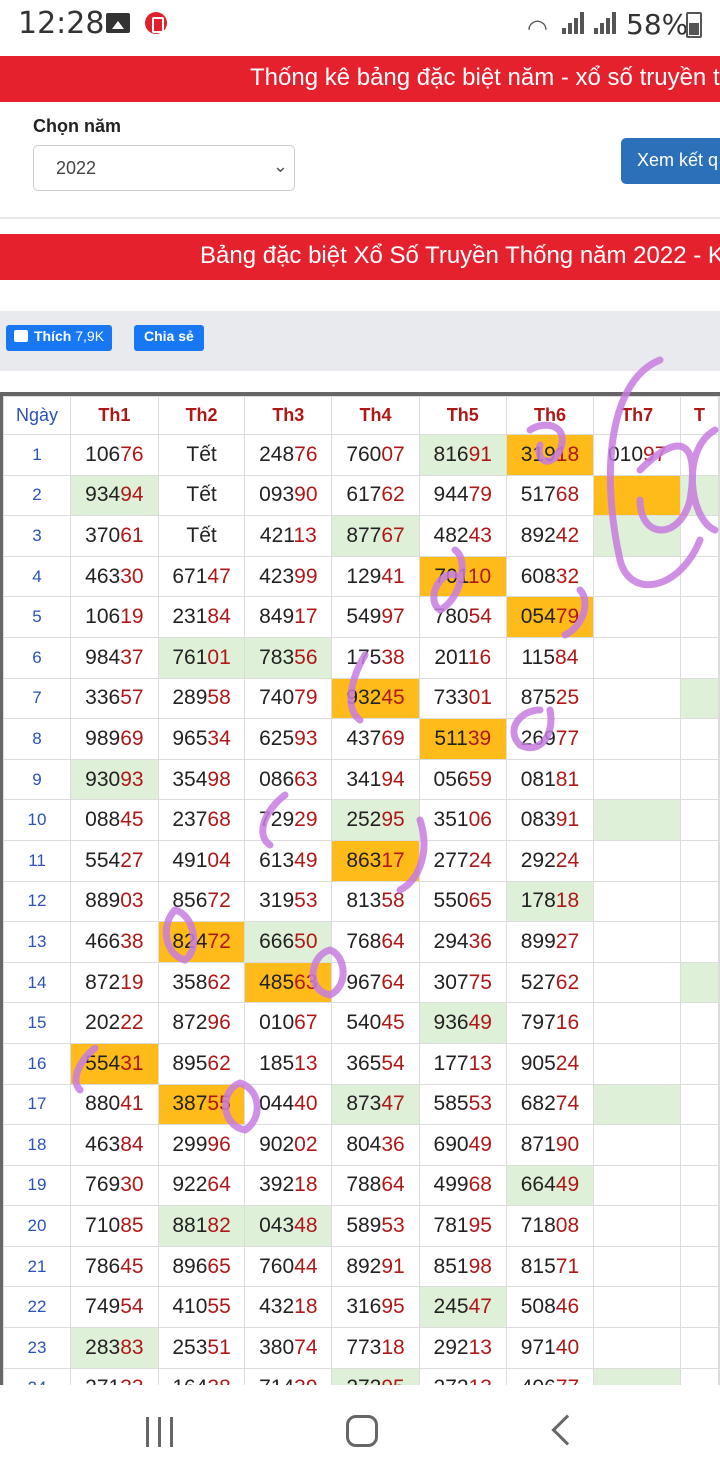  I want to click on result-cell: 31695, so click(375, 1307).